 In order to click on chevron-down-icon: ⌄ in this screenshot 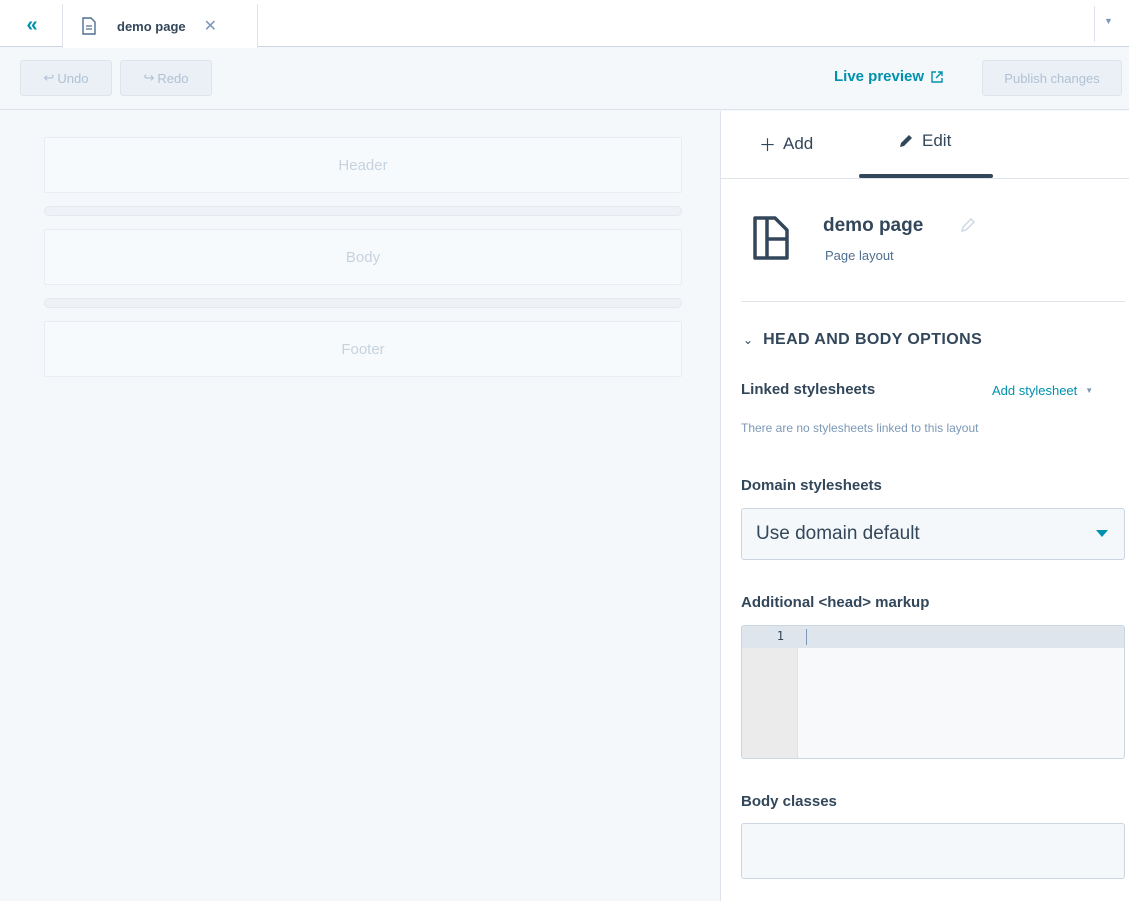, I will do `click(748, 340)`.